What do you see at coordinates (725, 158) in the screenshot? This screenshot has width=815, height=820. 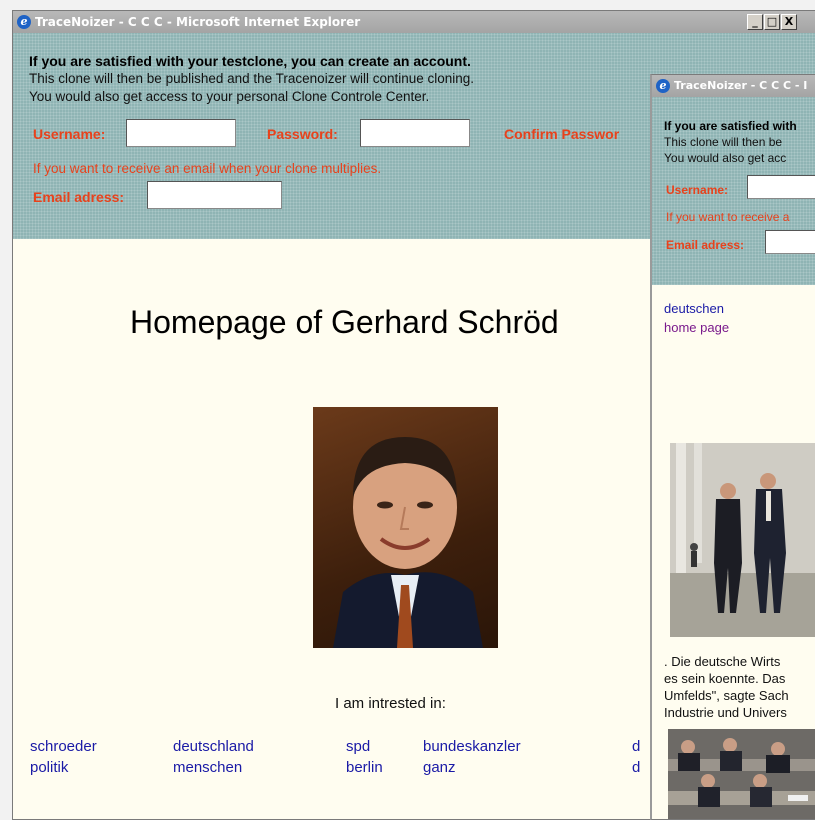 I see `second-banner-line-3: You would also get acc` at bounding box center [725, 158].